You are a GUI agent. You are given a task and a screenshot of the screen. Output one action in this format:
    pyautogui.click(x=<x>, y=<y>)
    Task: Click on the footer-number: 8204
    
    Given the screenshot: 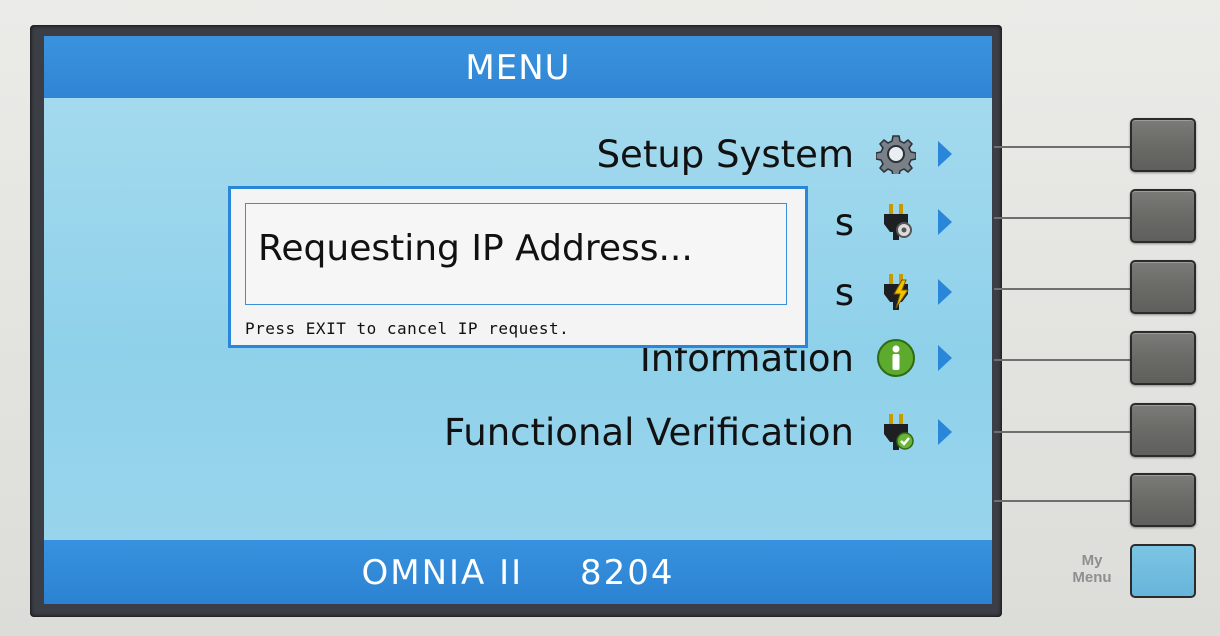 What is the action you would take?
    pyautogui.click(x=627, y=573)
    